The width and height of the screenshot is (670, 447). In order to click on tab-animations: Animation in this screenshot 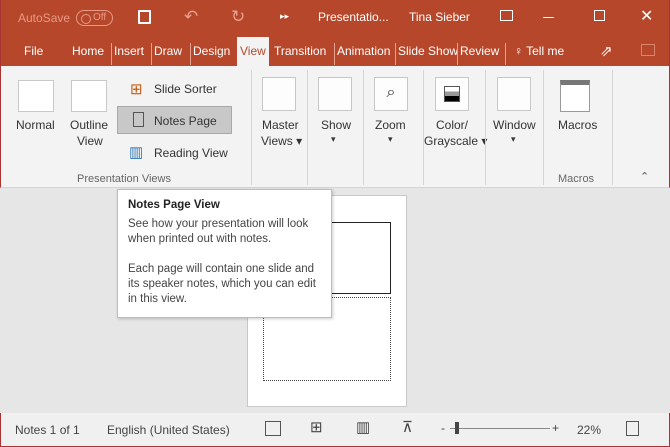, I will do `click(362, 54)`.